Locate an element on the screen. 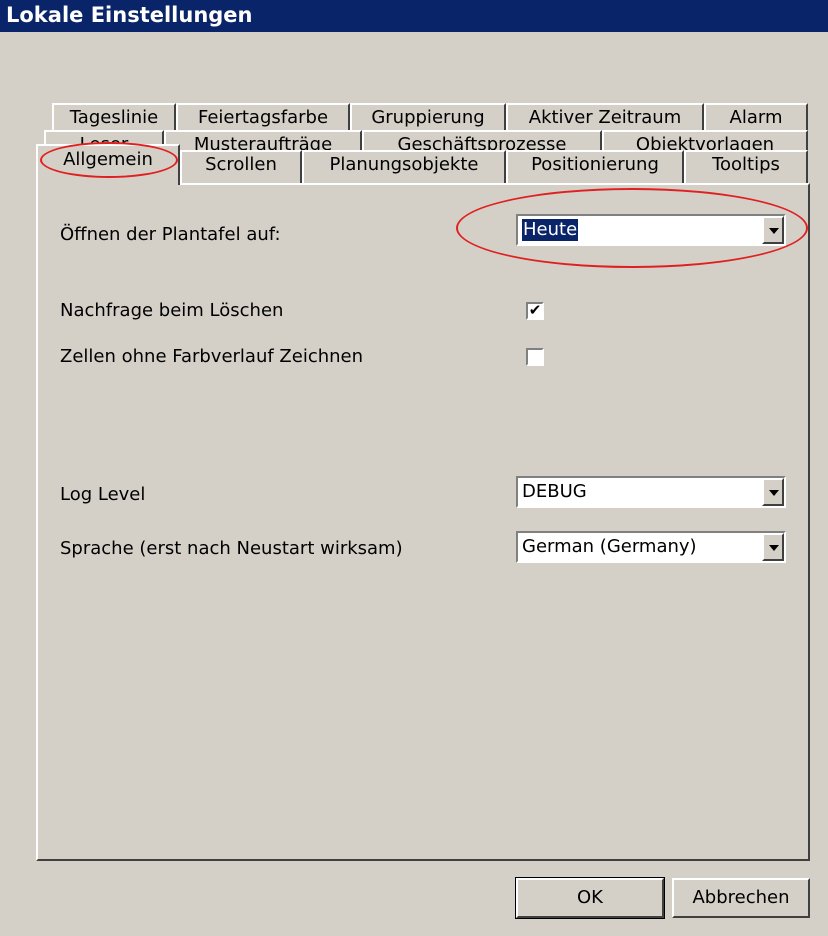 The image size is (828, 936). tab-tooltips: Tooltips is located at coordinates (746, 166).